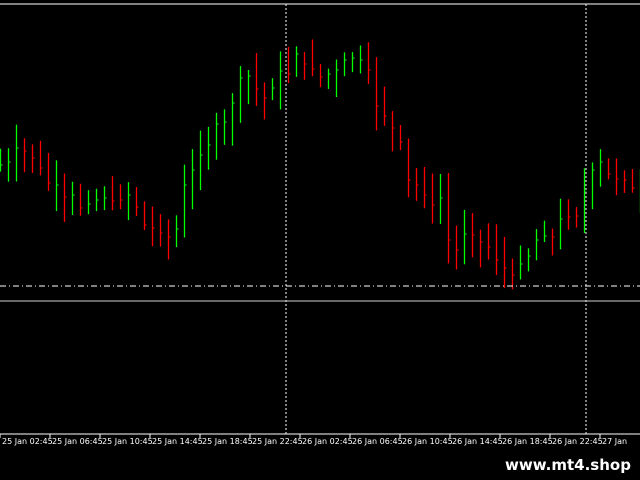 The width and height of the screenshot is (640, 480). Describe the element at coordinates (527, 441) in the screenshot. I see `time-axis-label: 26 Jan 18:45` at that location.